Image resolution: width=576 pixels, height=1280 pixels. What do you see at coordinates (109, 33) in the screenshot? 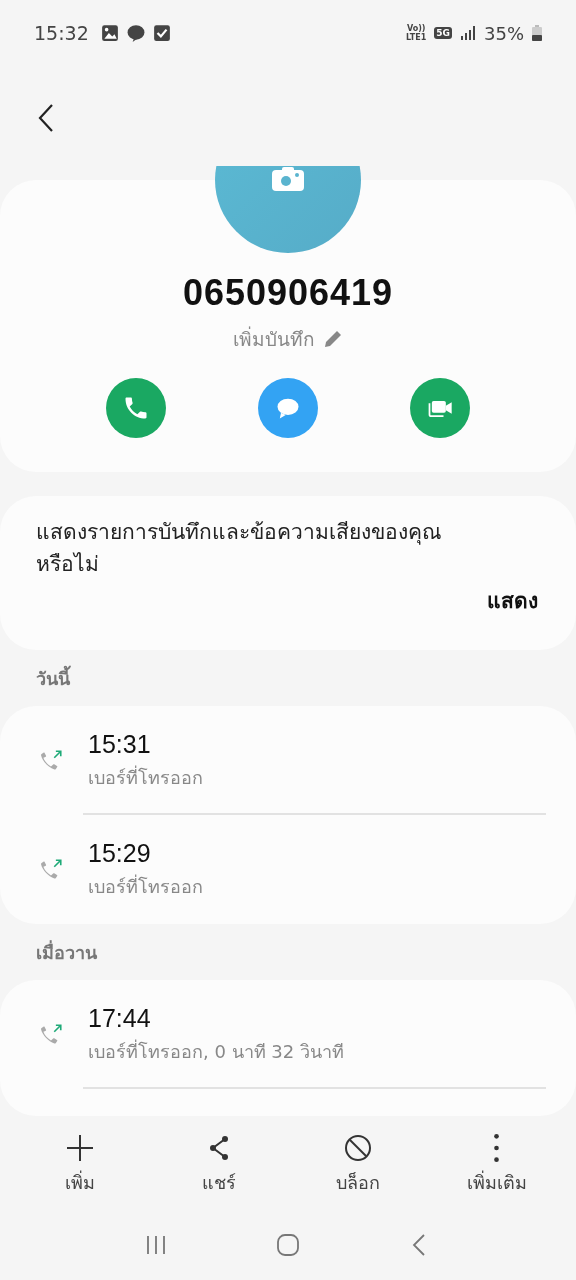
I see `image-icon` at bounding box center [109, 33].